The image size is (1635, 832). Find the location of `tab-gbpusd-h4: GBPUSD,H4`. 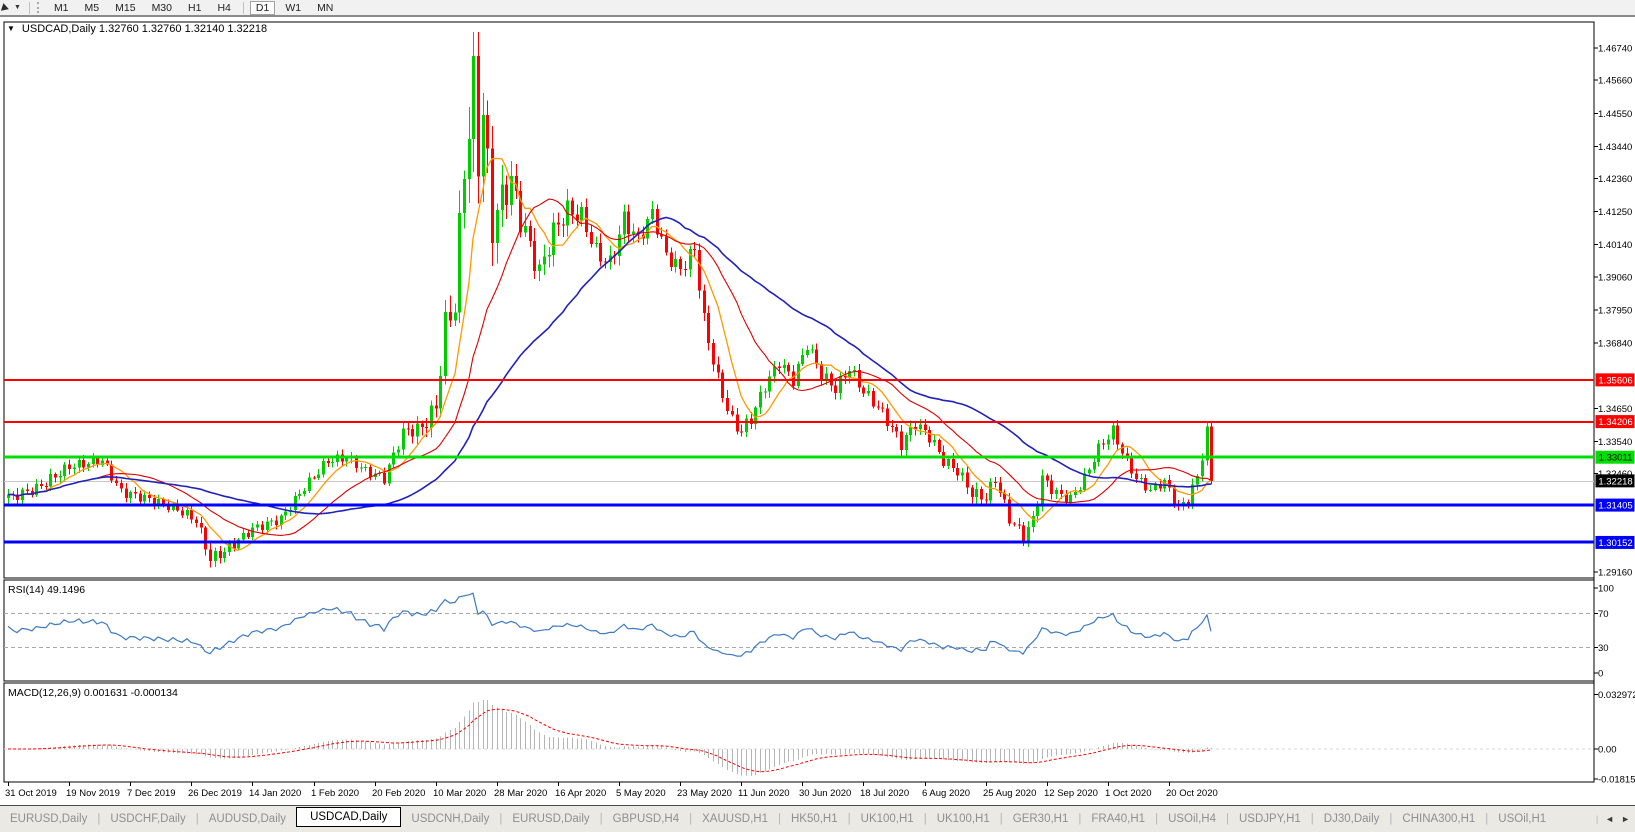

tab-gbpusd-h4: GBPUSD,H4 is located at coordinates (646, 819).